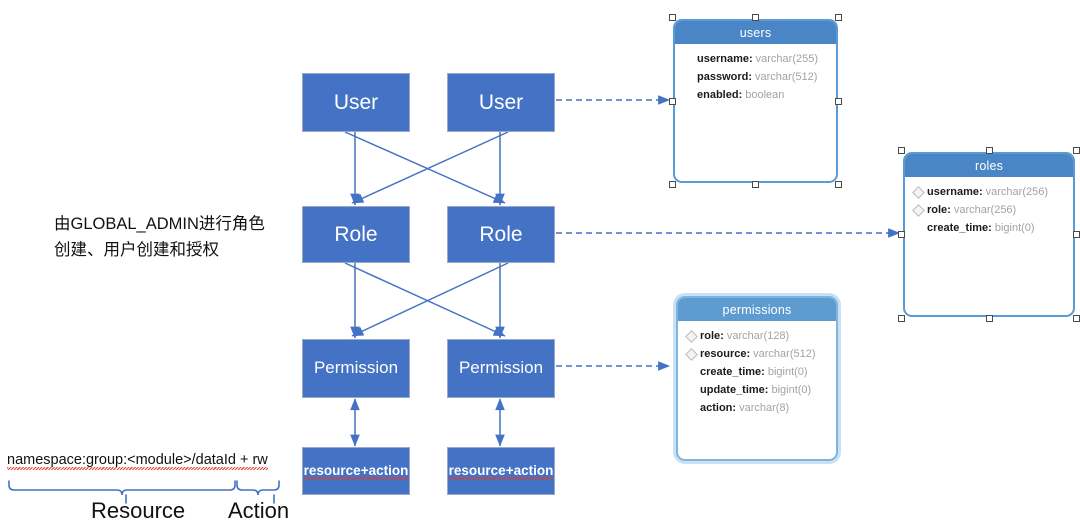  I want to click on table-row: username: varchar(256), so click(989, 192).